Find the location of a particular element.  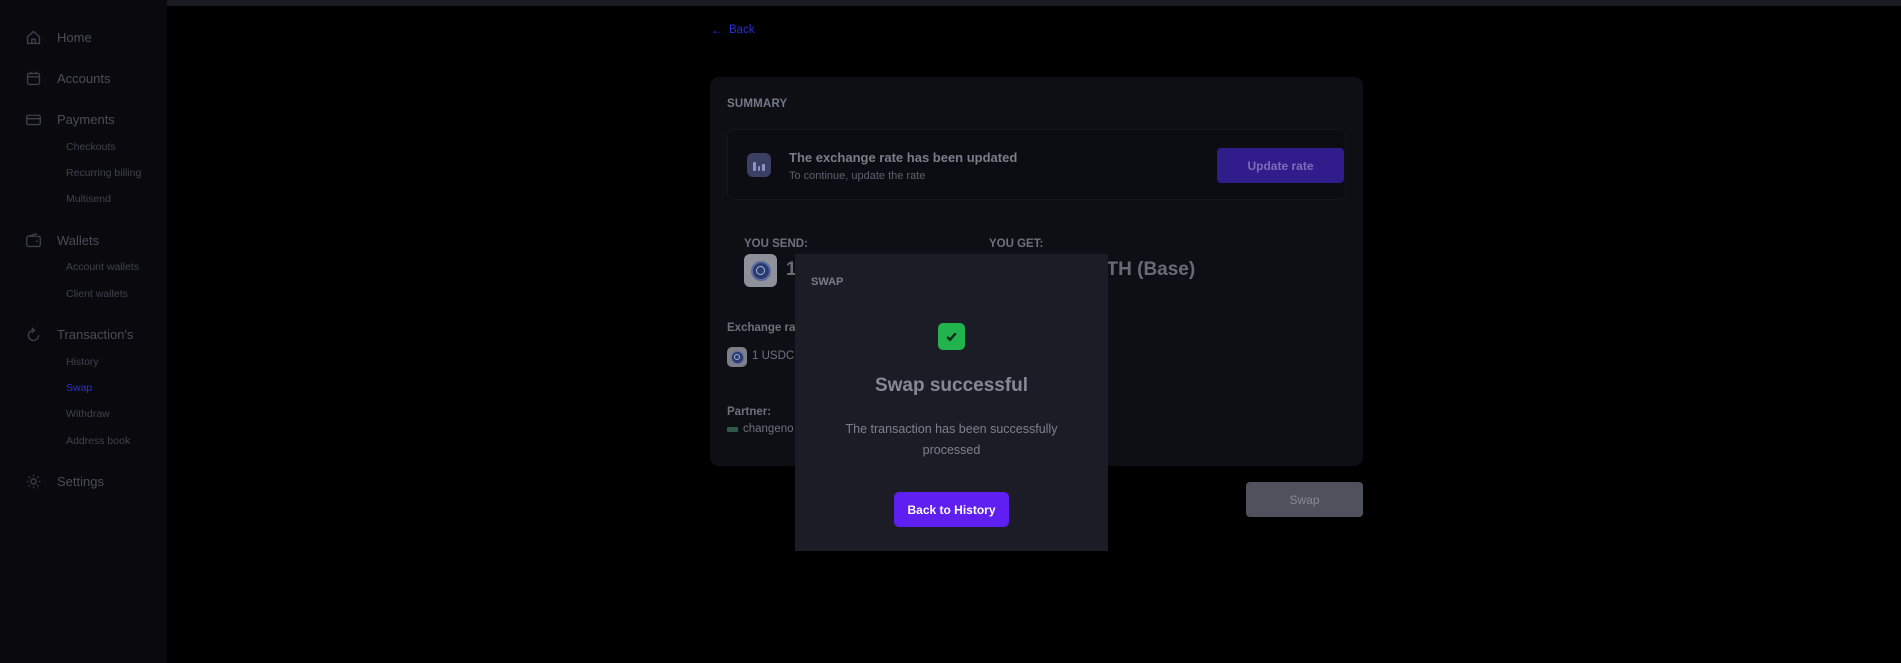

rate-notice-heading: The exchange rate has been updated is located at coordinates (903, 157).